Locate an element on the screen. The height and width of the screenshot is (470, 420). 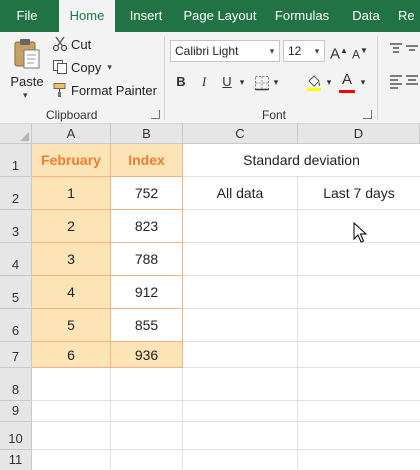
row-header-6: 6 is located at coordinates (16, 325).